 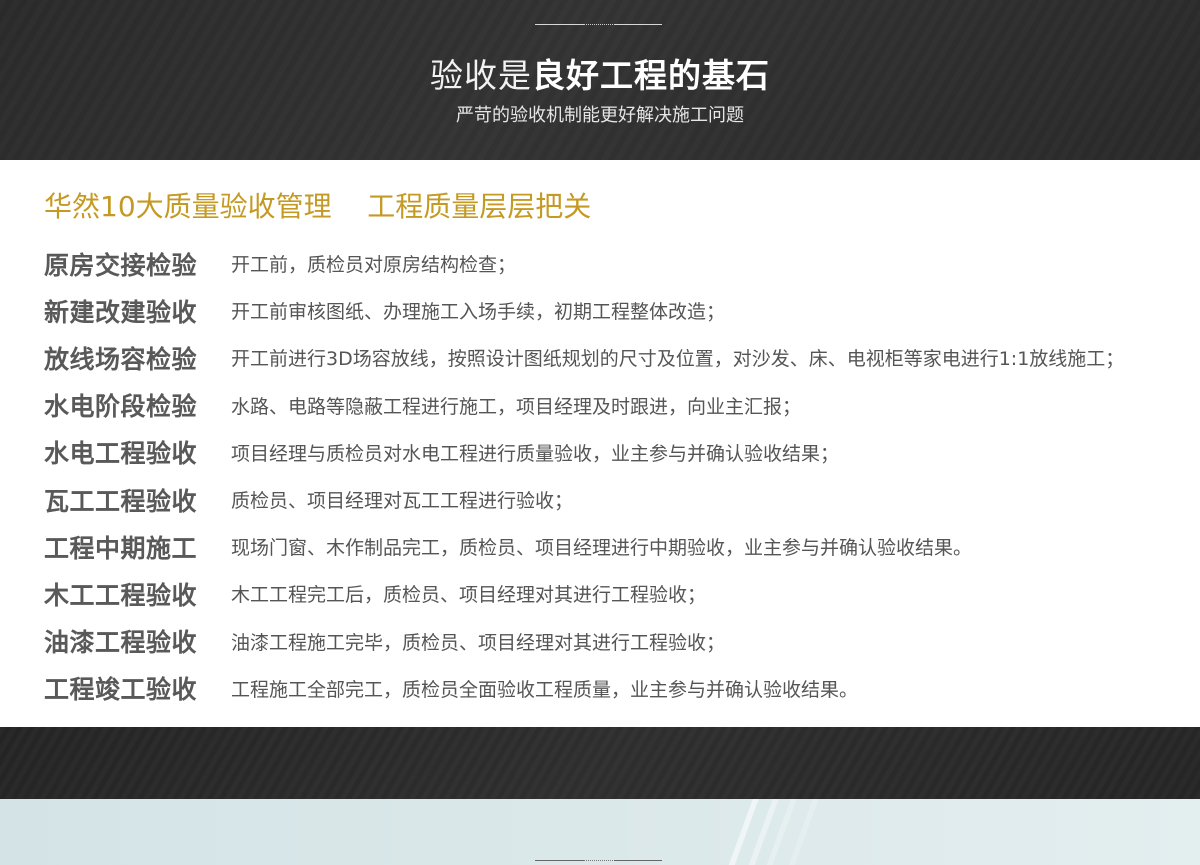 I want to click on bottom-ornament-line, so click(x=598, y=861).